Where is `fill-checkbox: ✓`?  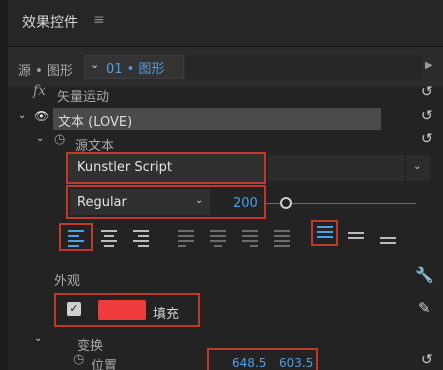 fill-checkbox: ✓ is located at coordinates (74, 309).